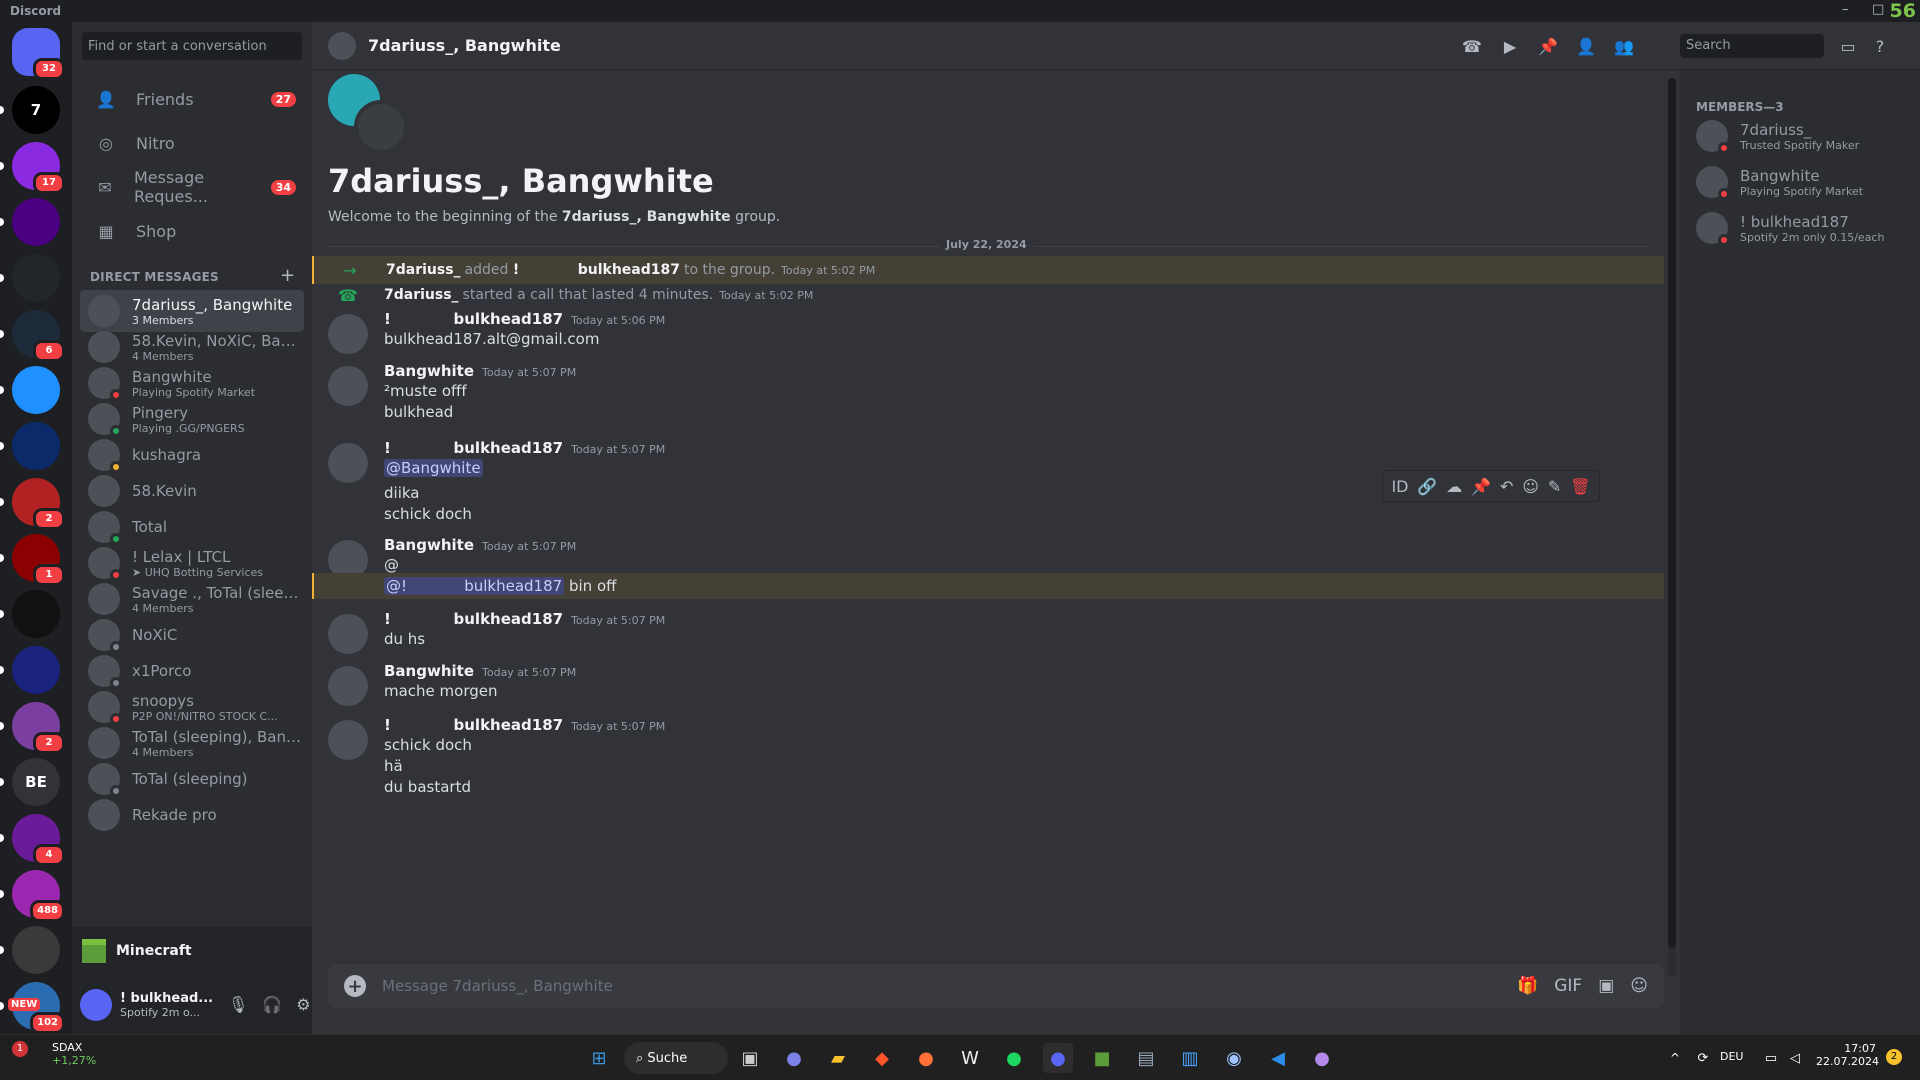 The height and width of the screenshot is (1080, 1920). What do you see at coordinates (1752, 46) in the screenshot?
I see `search-input: Search` at bounding box center [1752, 46].